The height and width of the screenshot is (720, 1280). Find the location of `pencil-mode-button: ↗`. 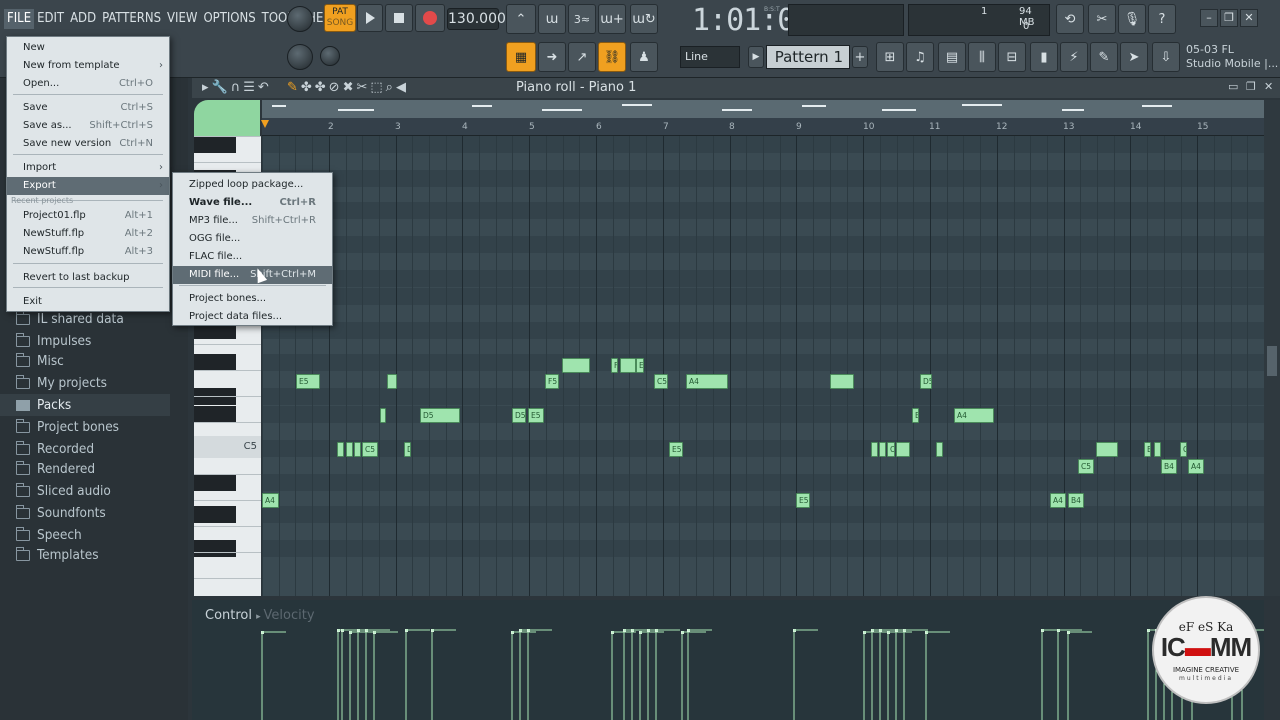

pencil-mode-button: ↗ is located at coordinates (582, 57).